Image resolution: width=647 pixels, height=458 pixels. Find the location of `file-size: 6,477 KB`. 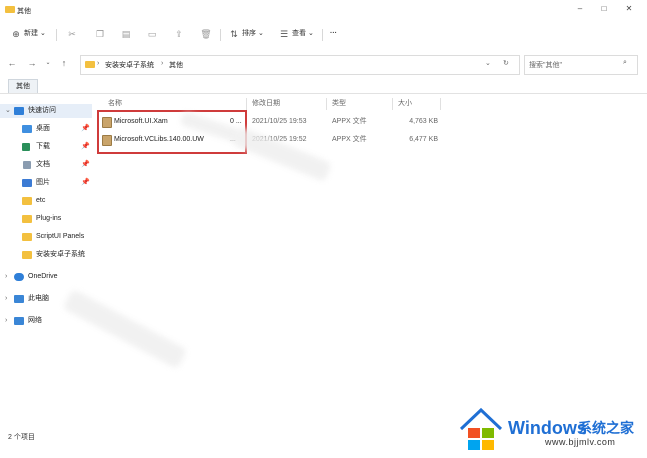

file-size: 6,477 KB is located at coordinates (423, 139).